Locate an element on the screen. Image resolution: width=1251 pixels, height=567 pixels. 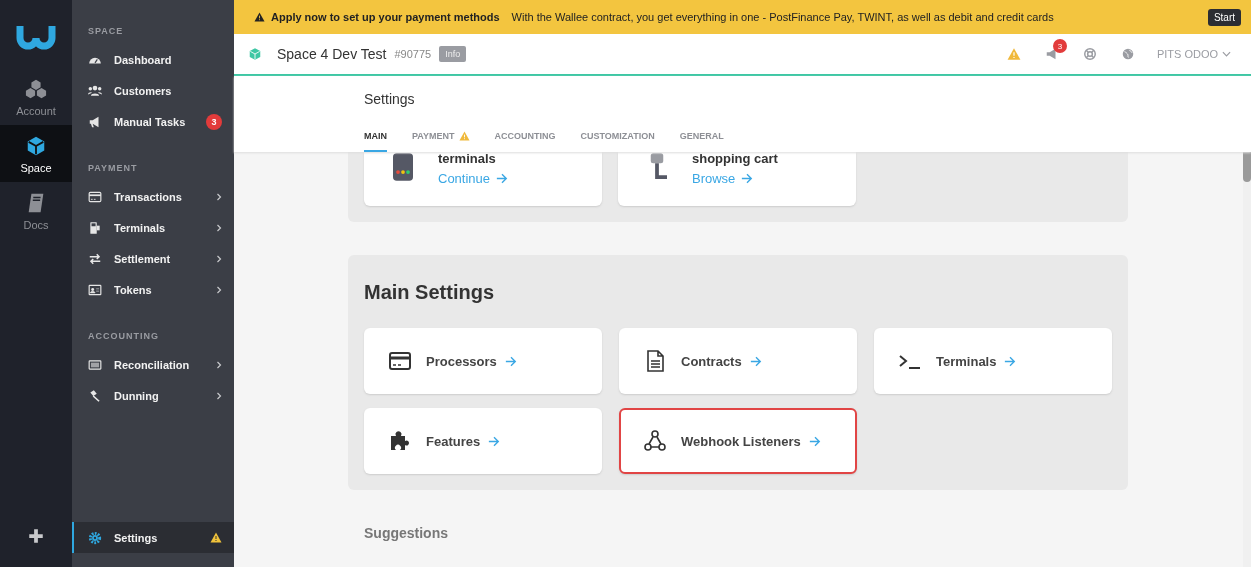
globe-icon is located at coordinates (1127, 54).